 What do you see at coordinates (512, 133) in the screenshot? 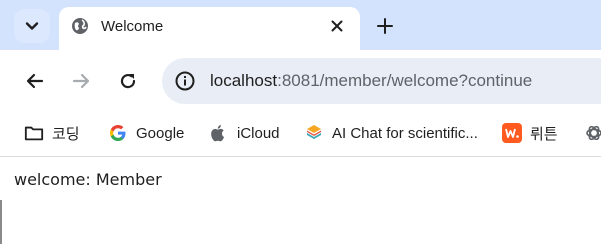
I see `wrtn-icon` at bounding box center [512, 133].